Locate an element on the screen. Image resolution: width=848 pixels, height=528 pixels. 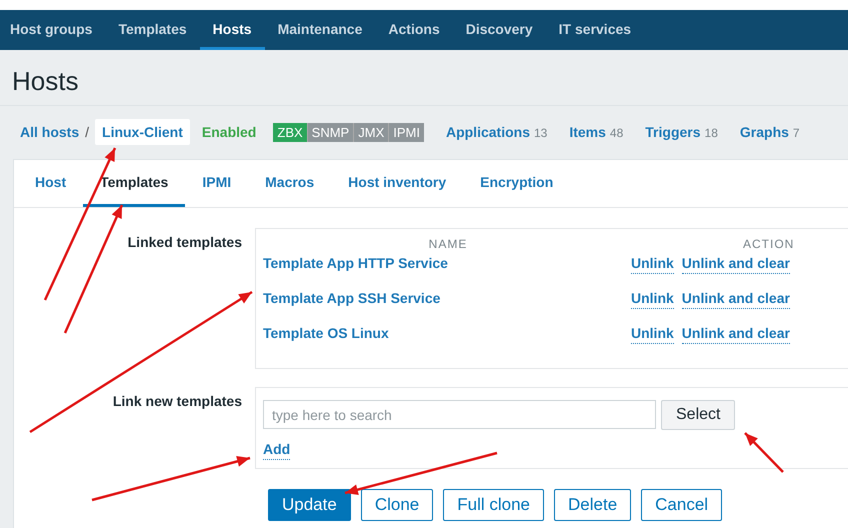
availability-badge: ZBX is located at coordinates (290, 132).